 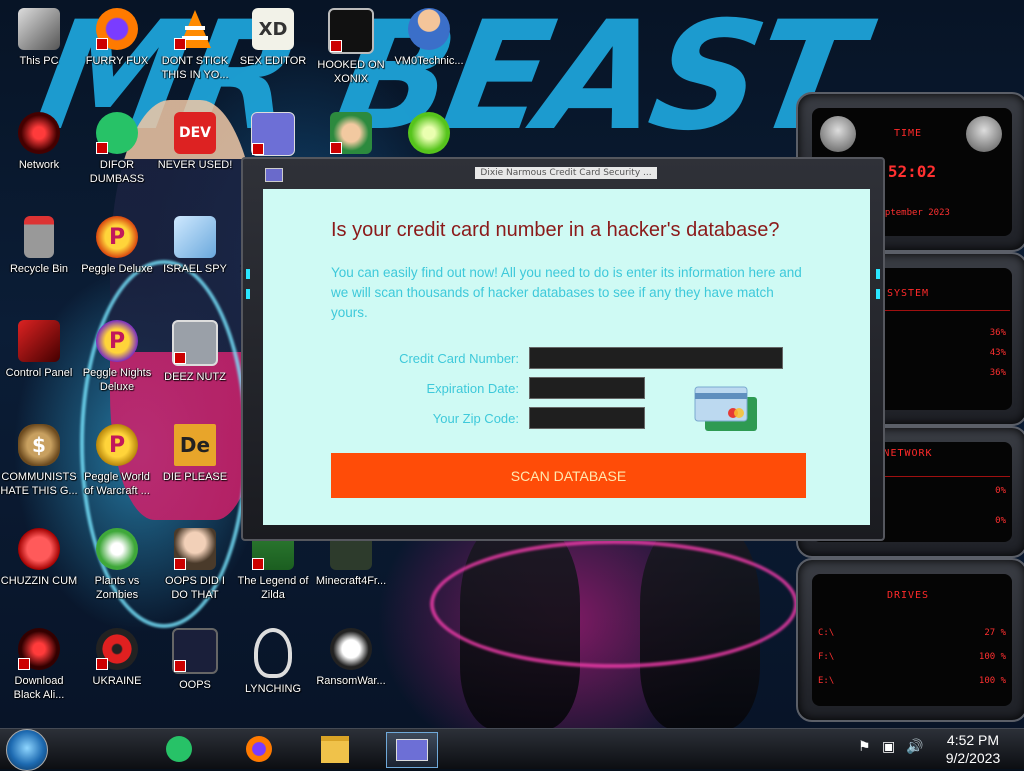 I want to click on desktop-icon-credit-card-app, so click(x=273, y=136).